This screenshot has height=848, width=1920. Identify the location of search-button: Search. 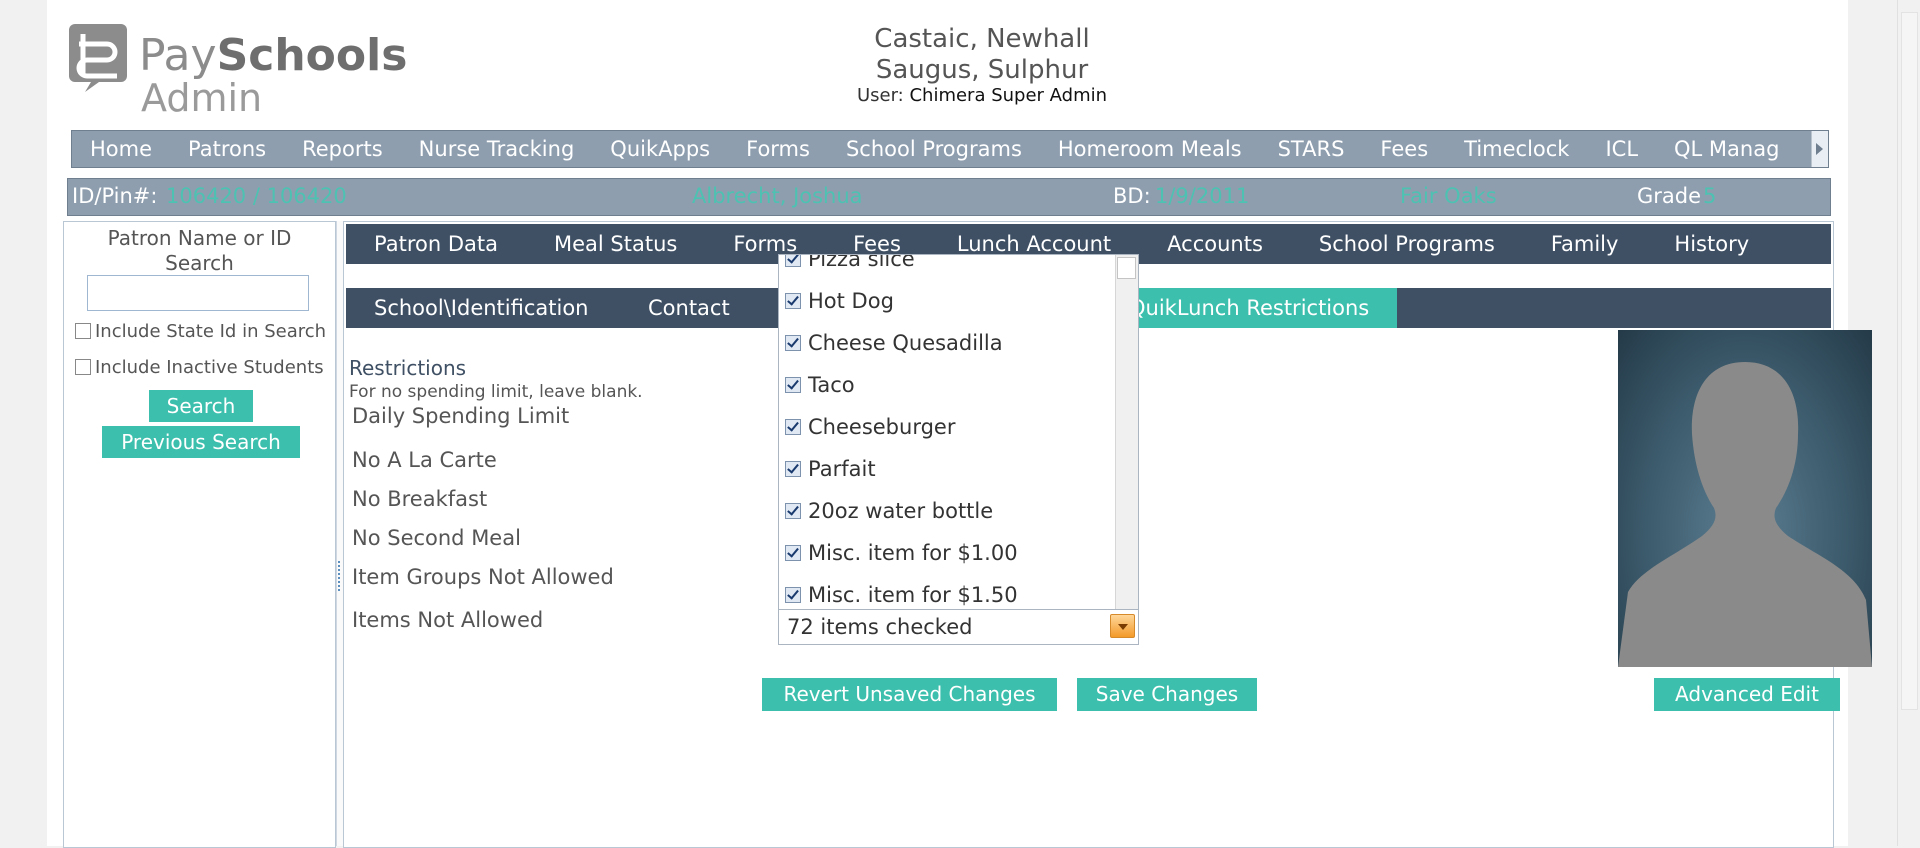
(201, 406).